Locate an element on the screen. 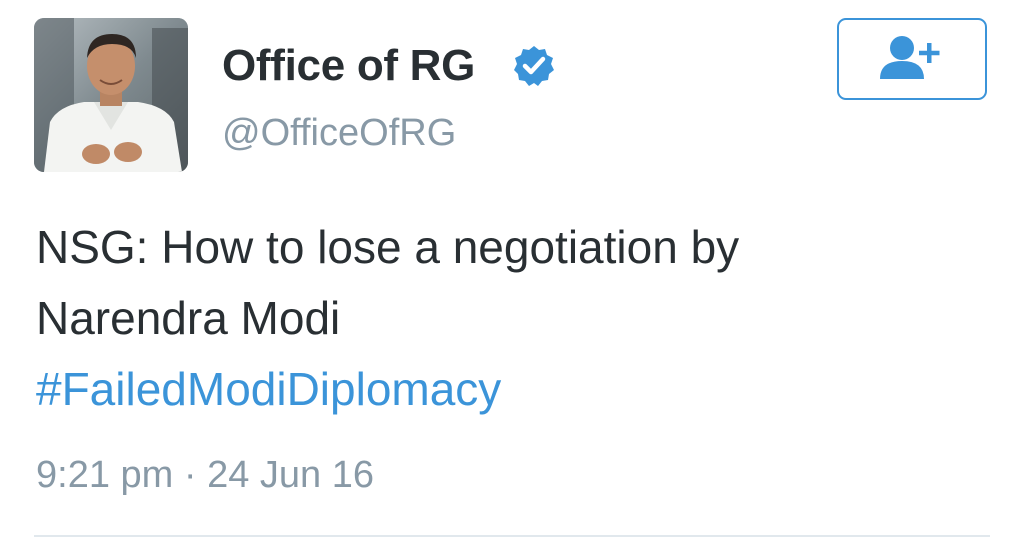 The height and width of the screenshot is (538, 1024). follow-button is located at coordinates (912, 59).